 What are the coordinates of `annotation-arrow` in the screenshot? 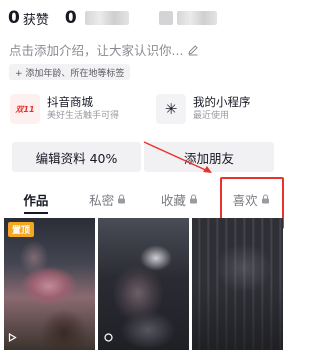 It's located at (177, 157).